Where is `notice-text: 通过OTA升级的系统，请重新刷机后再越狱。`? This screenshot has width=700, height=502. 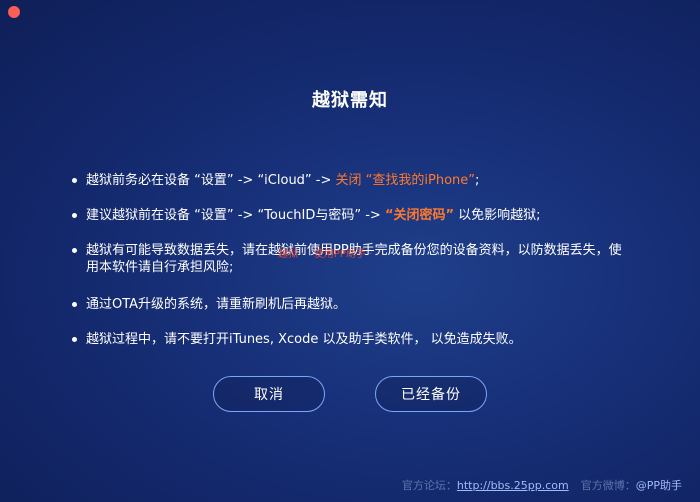
notice-text: 通过OTA升级的系统，请重新刷机后再越狱。 is located at coordinates (216, 304).